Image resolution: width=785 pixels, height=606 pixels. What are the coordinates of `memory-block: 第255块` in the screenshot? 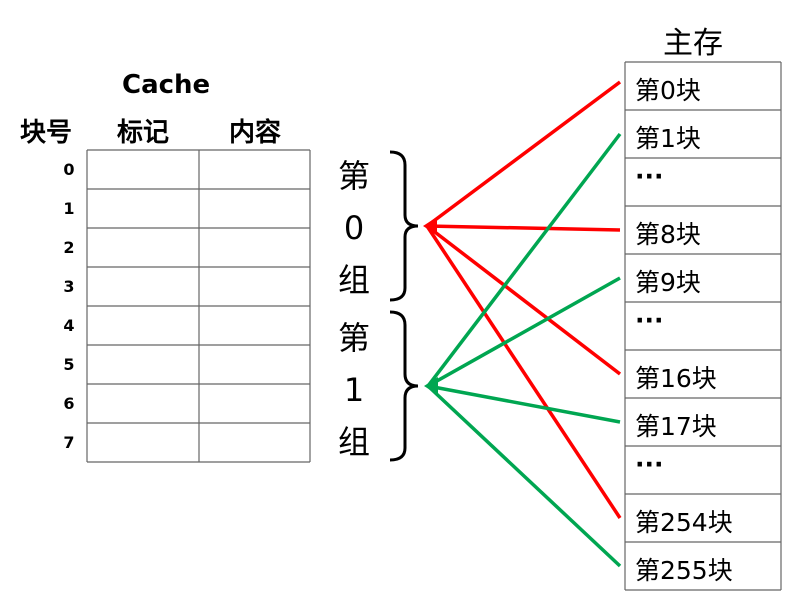 It's located at (684, 570).